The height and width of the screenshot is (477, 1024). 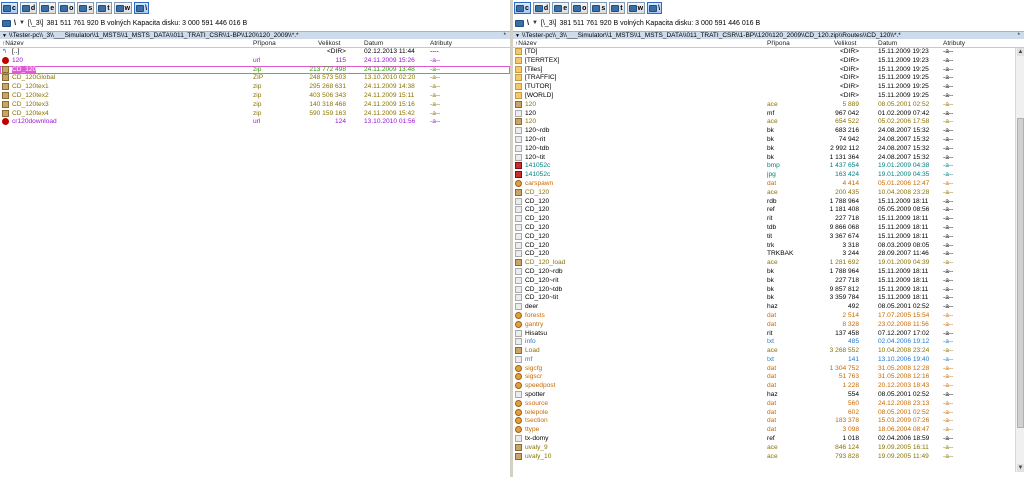 What do you see at coordinates (768, 404) in the screenshot?
I see `file-row: ssource dat 560 24.12.2008 23:13 -a--` at bounding box center [768, 404].